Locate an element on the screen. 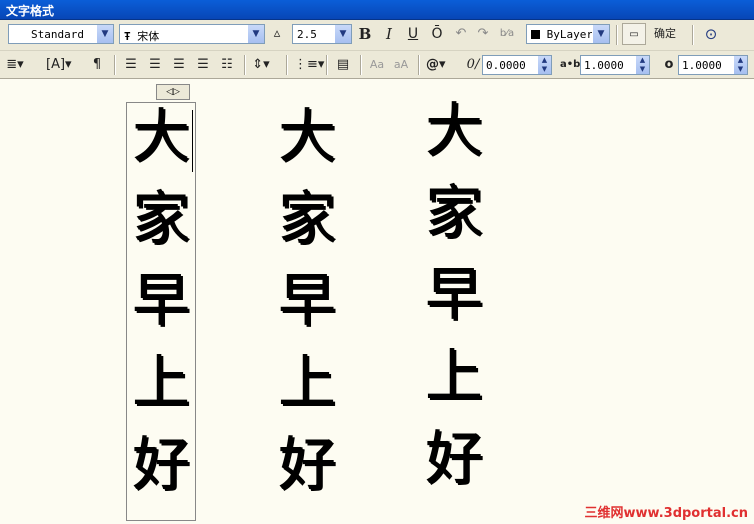  tracking-input: 1.0000 ▲ ▼ is located at coordinates (615, 65).